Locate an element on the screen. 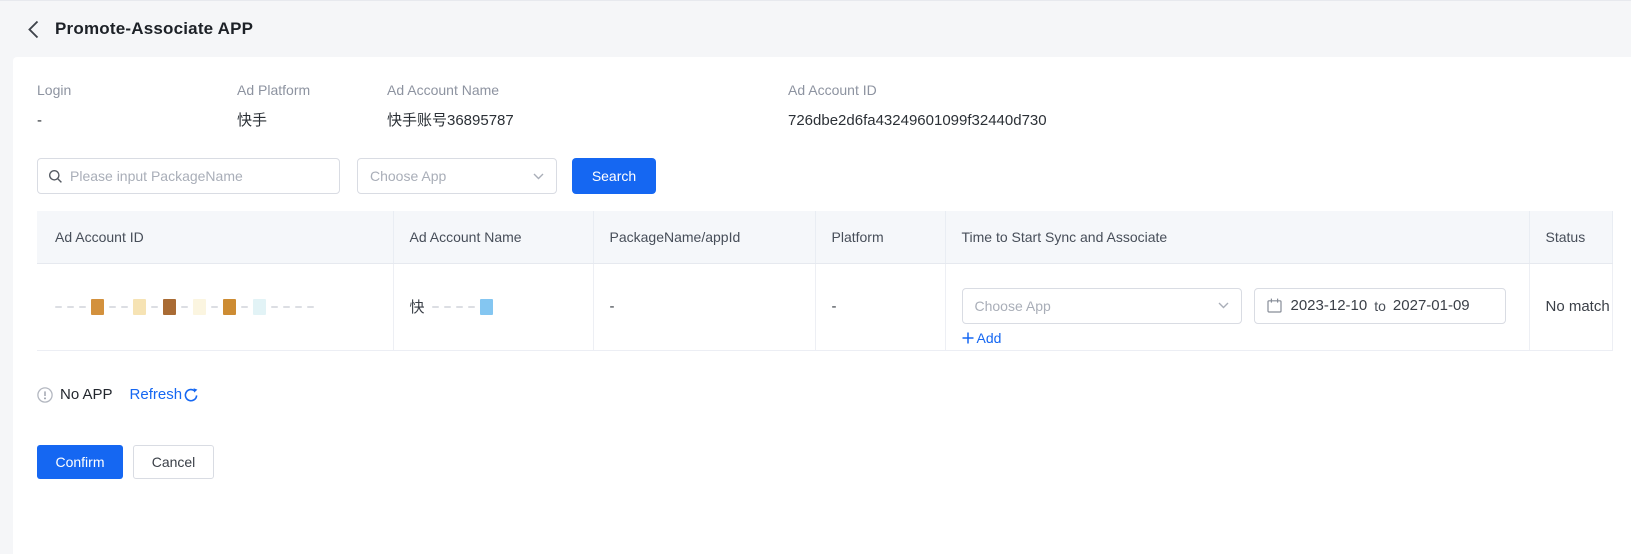  col-platform: Platform is located at coordinates (880, 237).